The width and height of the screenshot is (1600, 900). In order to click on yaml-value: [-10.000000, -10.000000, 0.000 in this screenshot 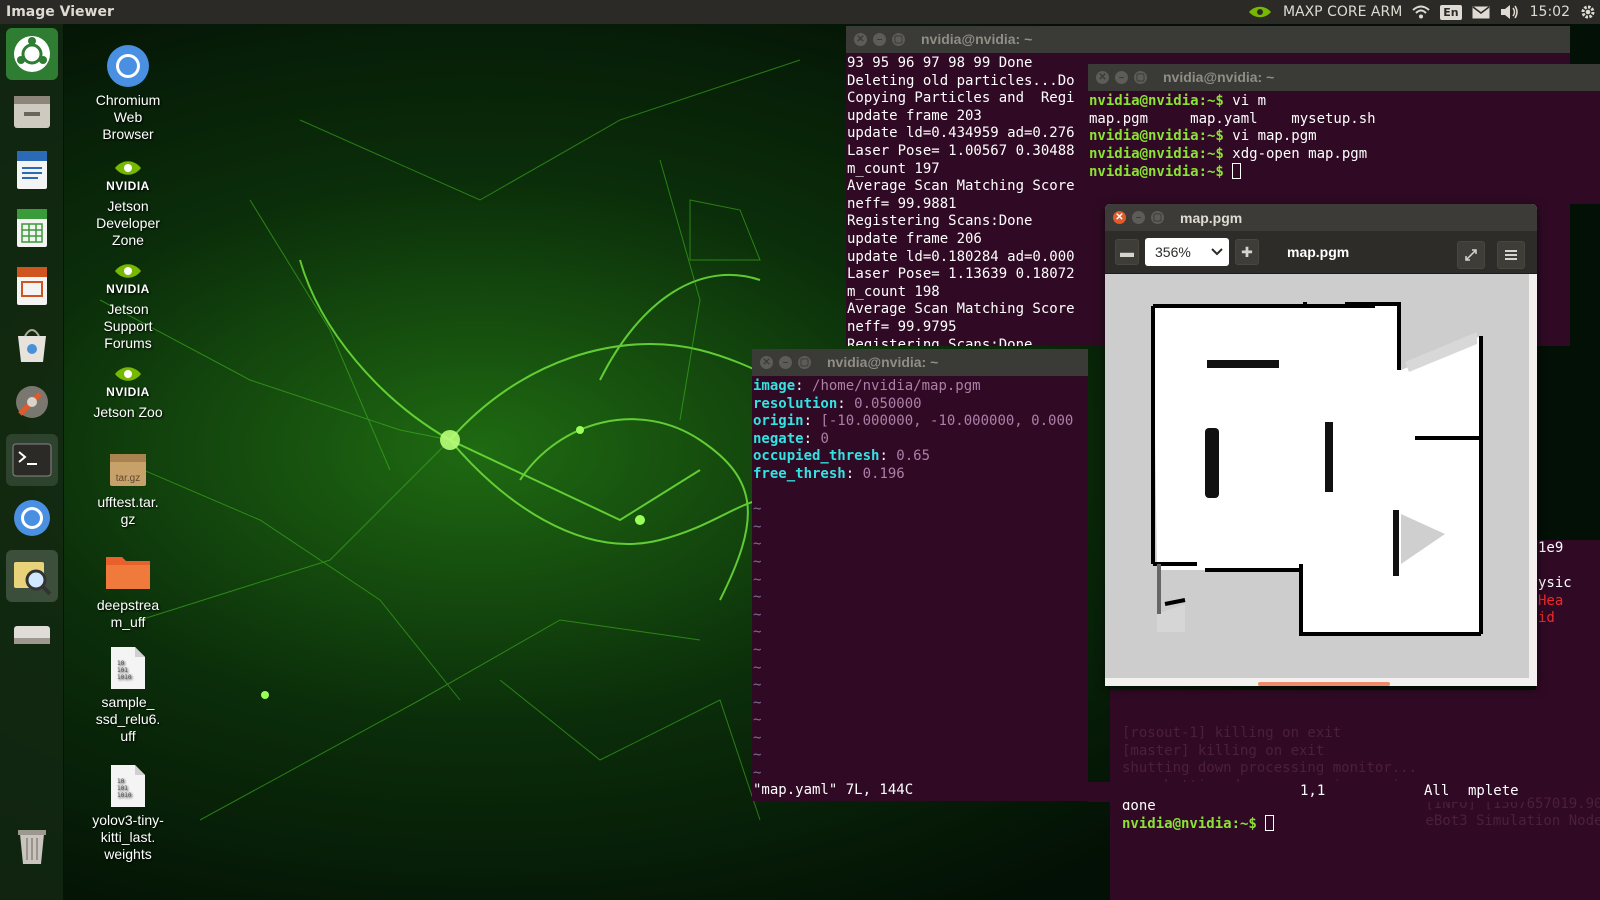, I will do `click(943, 421)`.